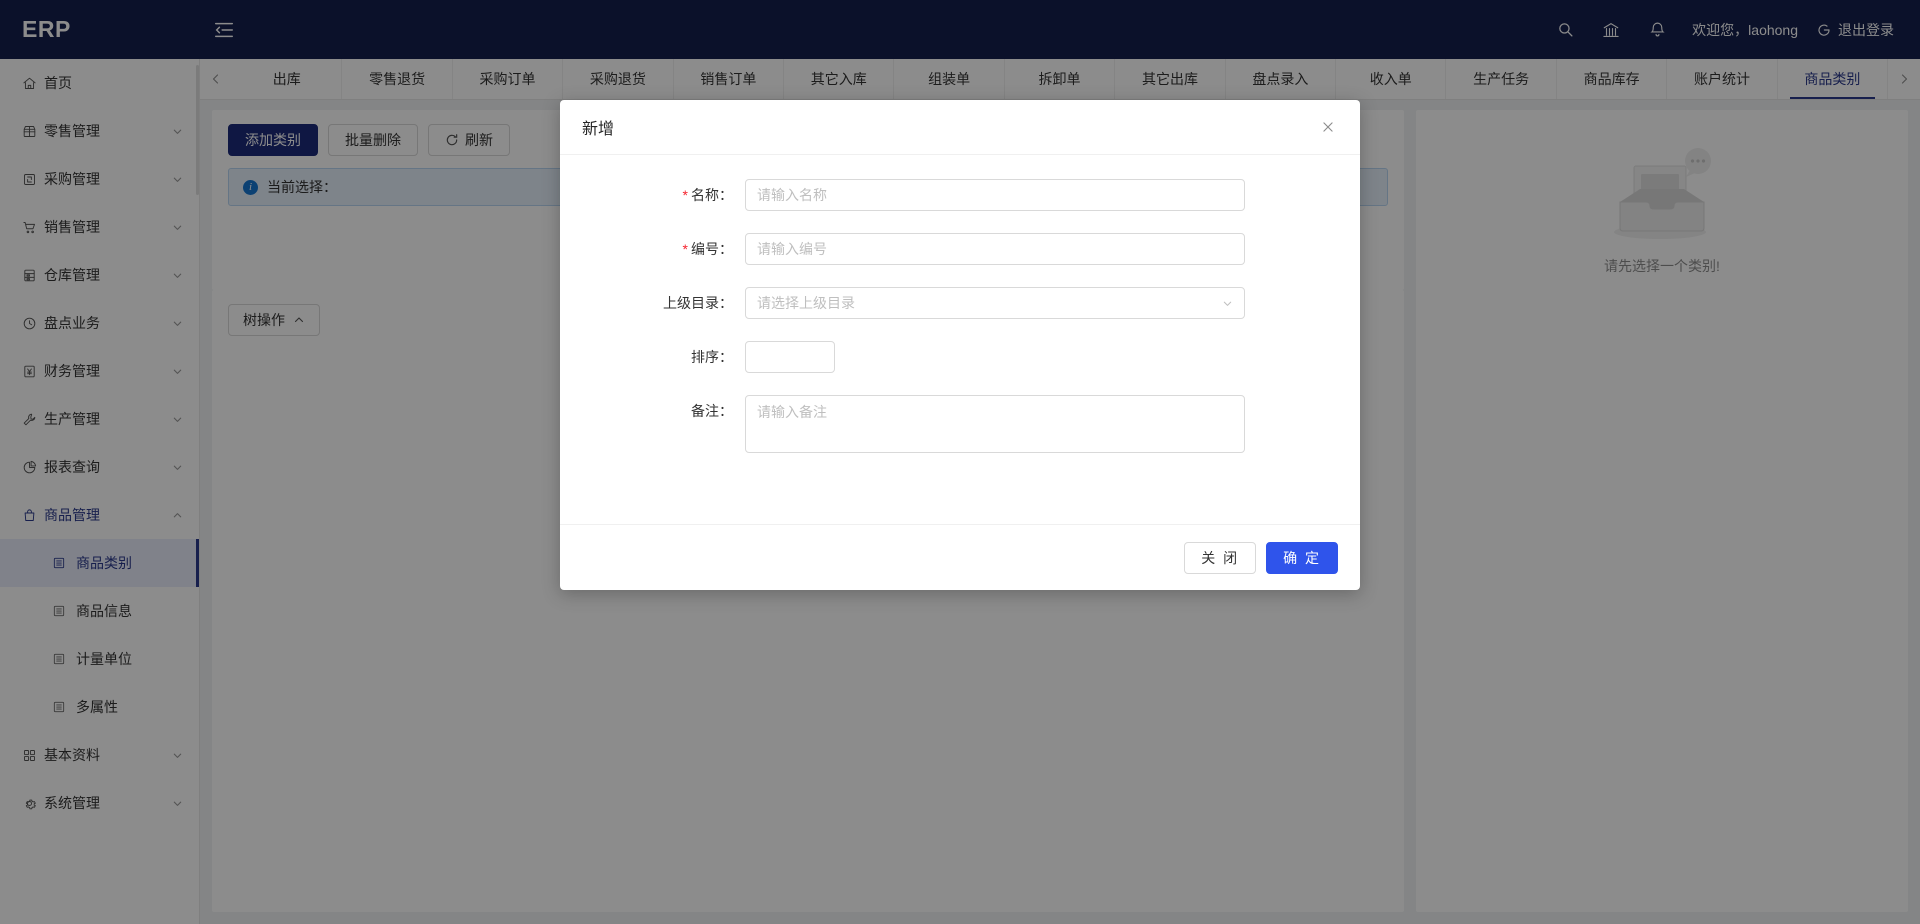 The image size is (1920, 924). I want to click on form-label-text: 备注：, so click(712, 411).